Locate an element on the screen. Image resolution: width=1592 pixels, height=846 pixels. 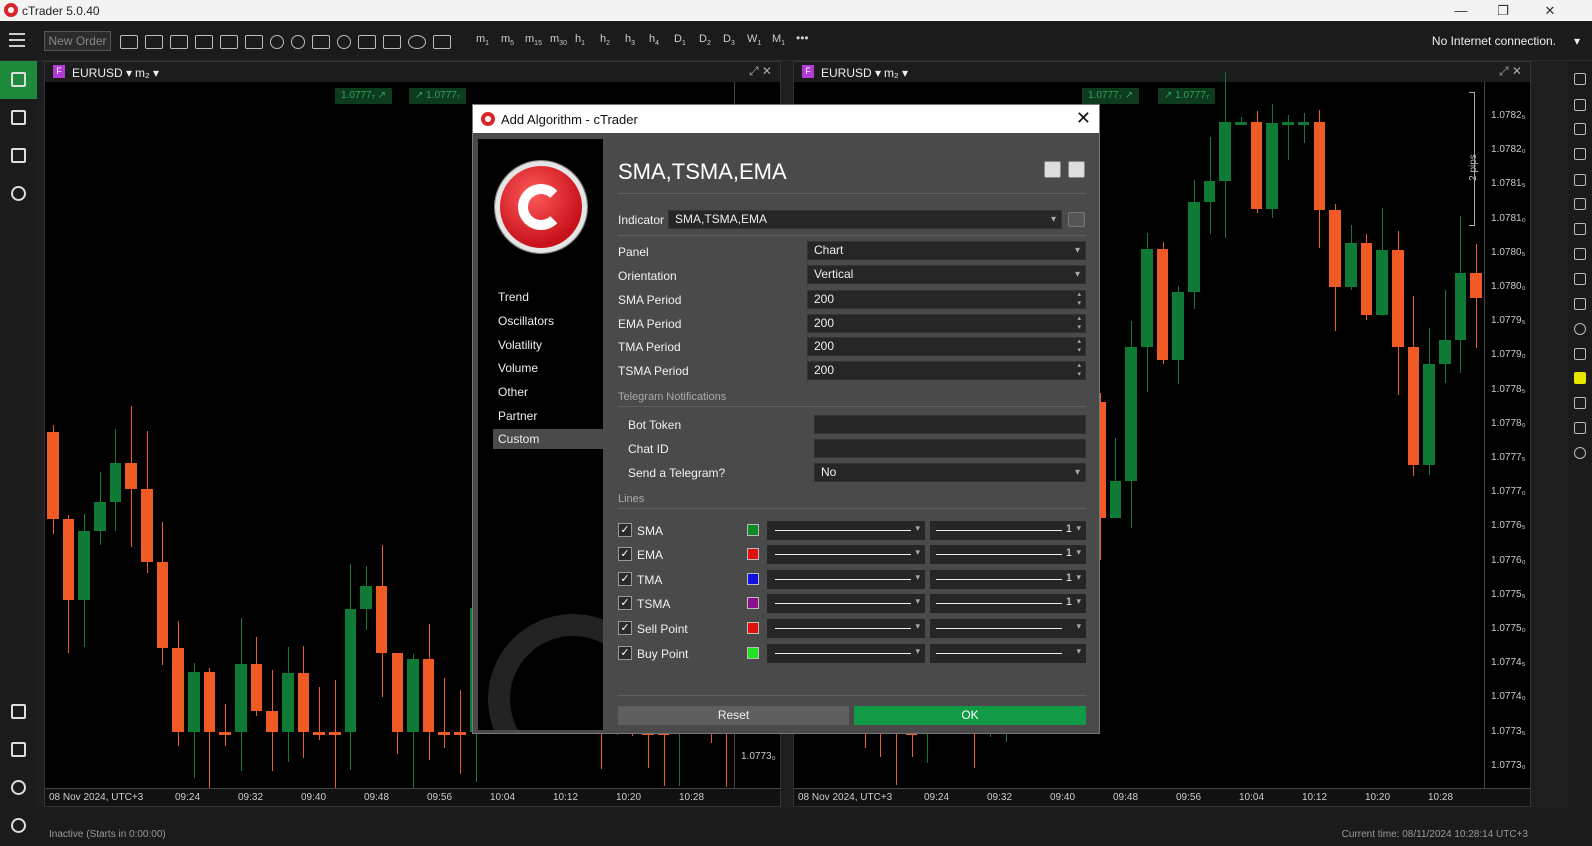
tf-m1: m1 is located at coordinates (482, 40).